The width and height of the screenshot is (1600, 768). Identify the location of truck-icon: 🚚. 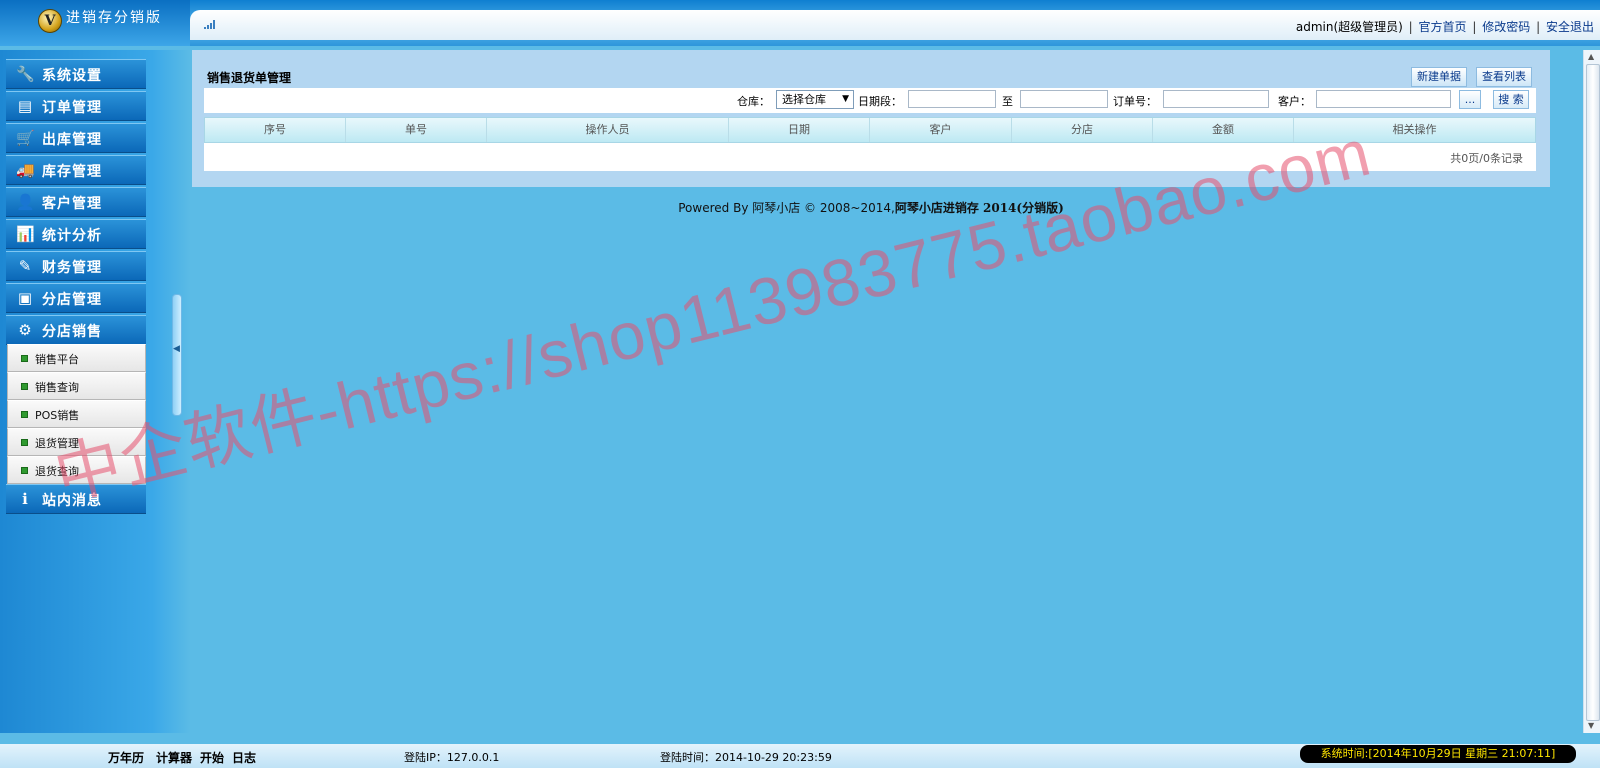
(25, 170).